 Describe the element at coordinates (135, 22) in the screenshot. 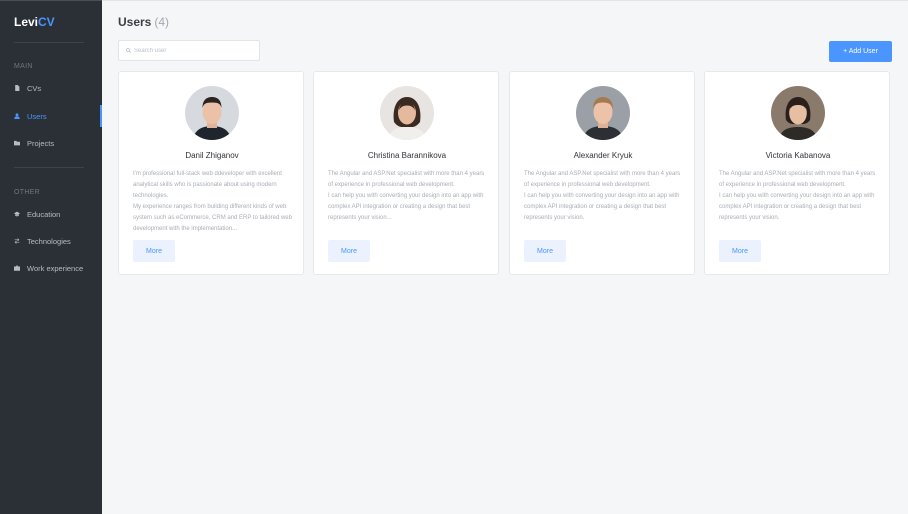

I see `page-title-text: Users` at that location.